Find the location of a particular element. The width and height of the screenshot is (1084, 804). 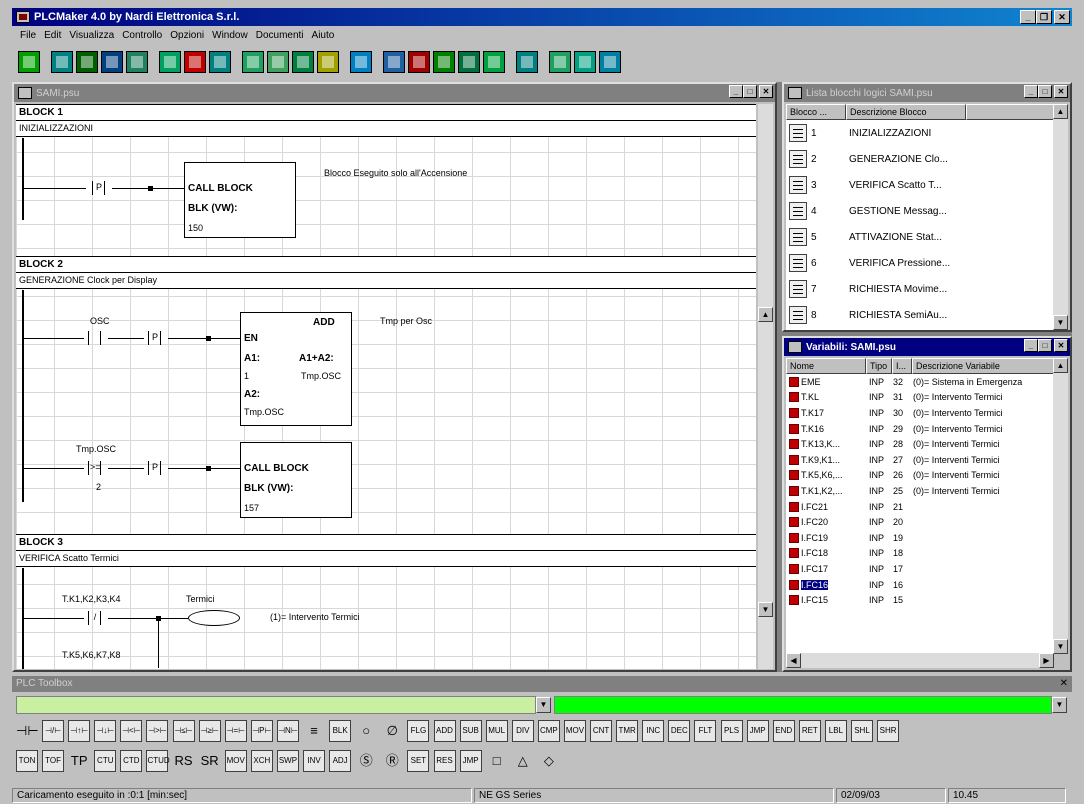

ladder-symbol-button: SET is located at coordinates (418, 761).